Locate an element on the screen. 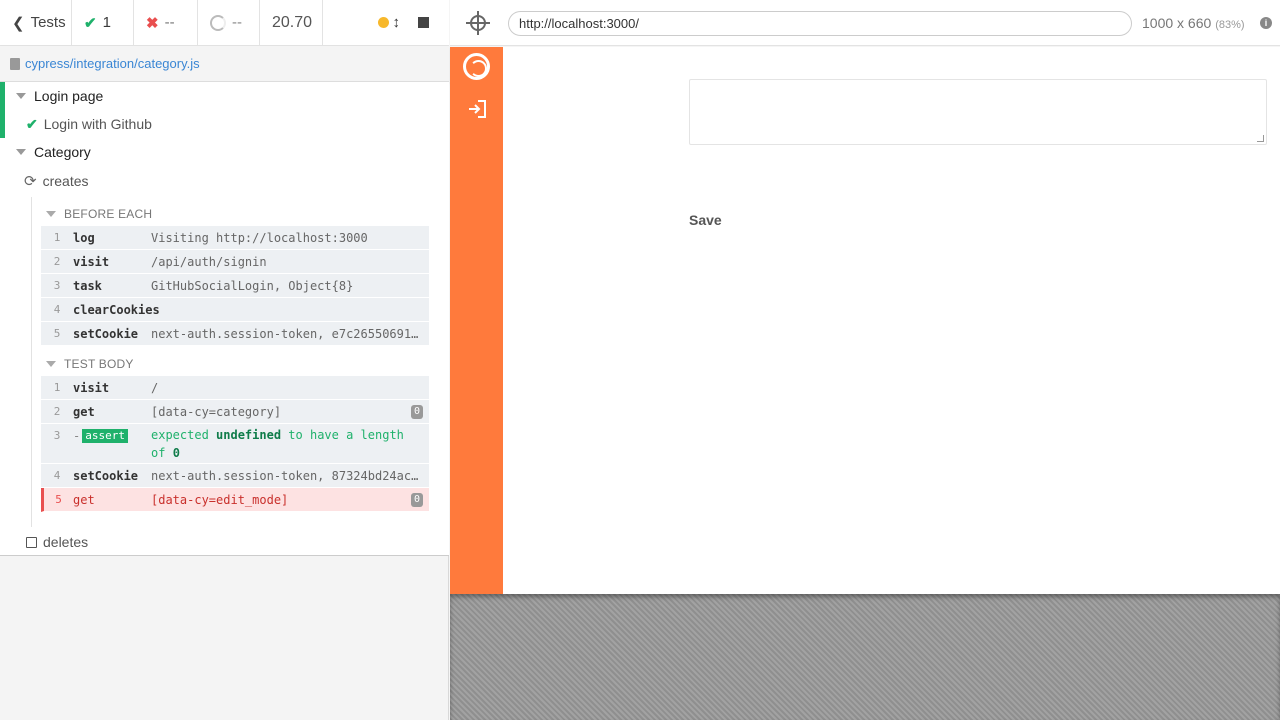 The width and height of the screenshot is (1280, 720). command-name: log is located at coordinates (84, 237).